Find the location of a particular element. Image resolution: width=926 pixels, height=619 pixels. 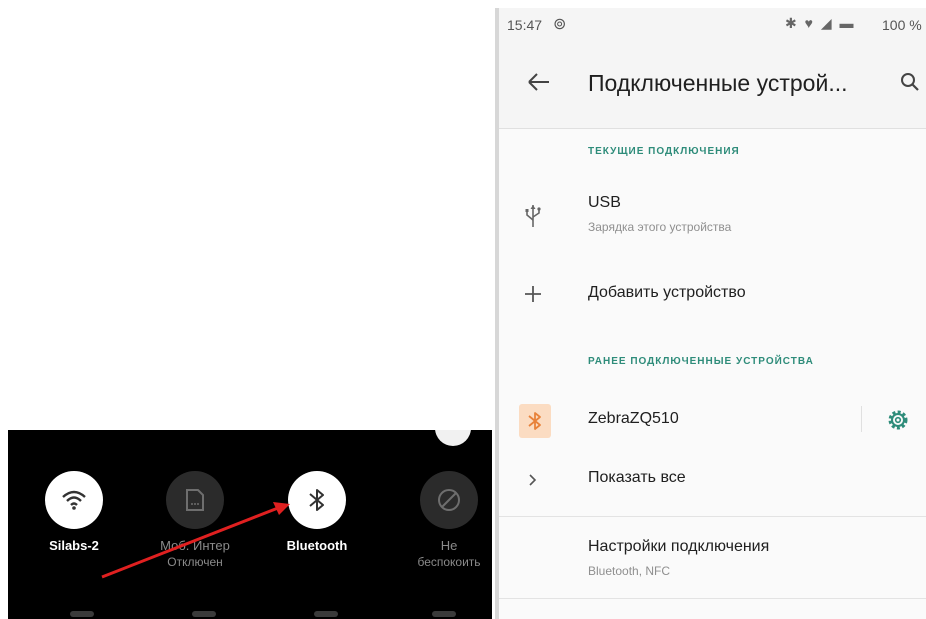

do-not-disturb-icon is located at coordinates (449, 500).